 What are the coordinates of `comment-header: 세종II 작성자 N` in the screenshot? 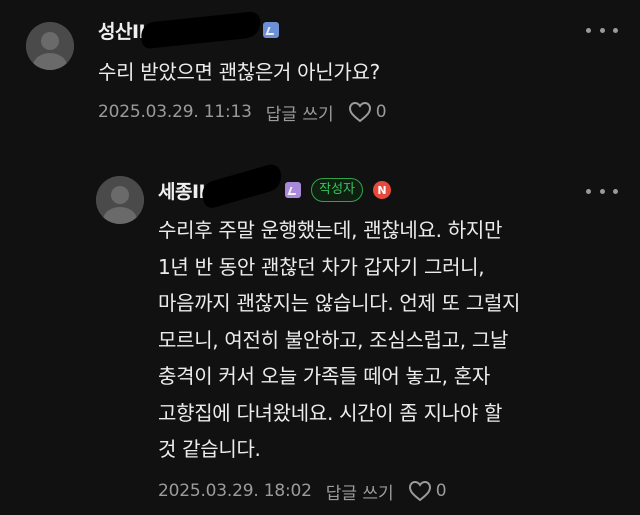 It's located at (274, 186).